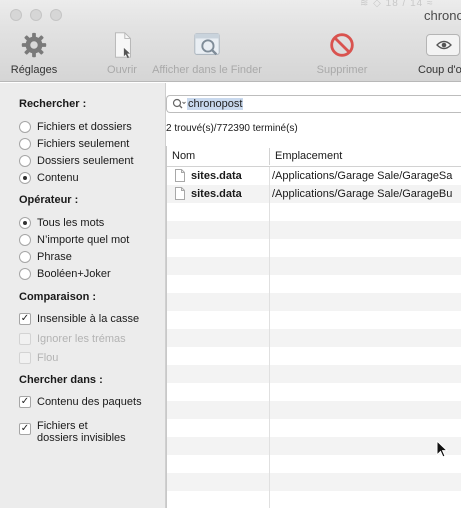 This screenshot has width=461, height=508. I want to click on delete-button: Supprimer, so click(342, 55).